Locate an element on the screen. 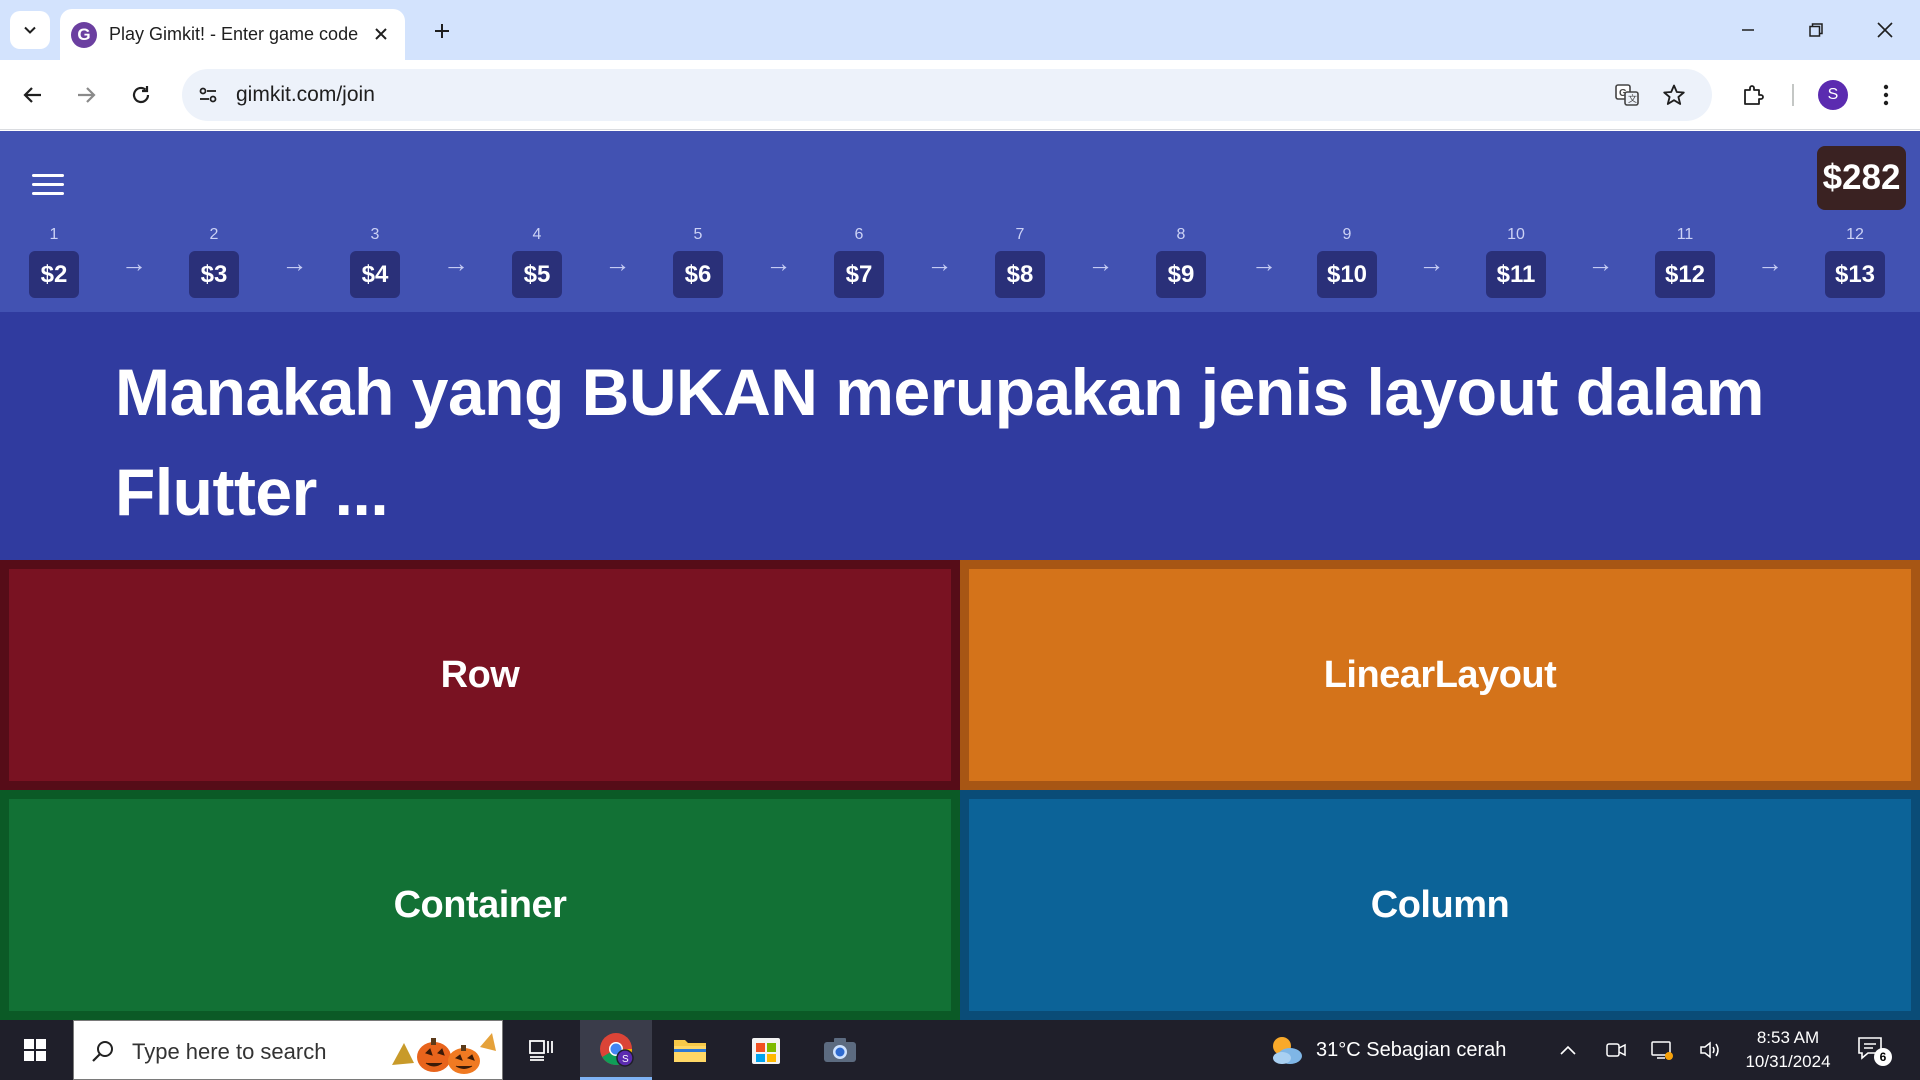 The image size is (1920, 1080). notification-center-button: 6 is located at coordinates (1874, 1050).